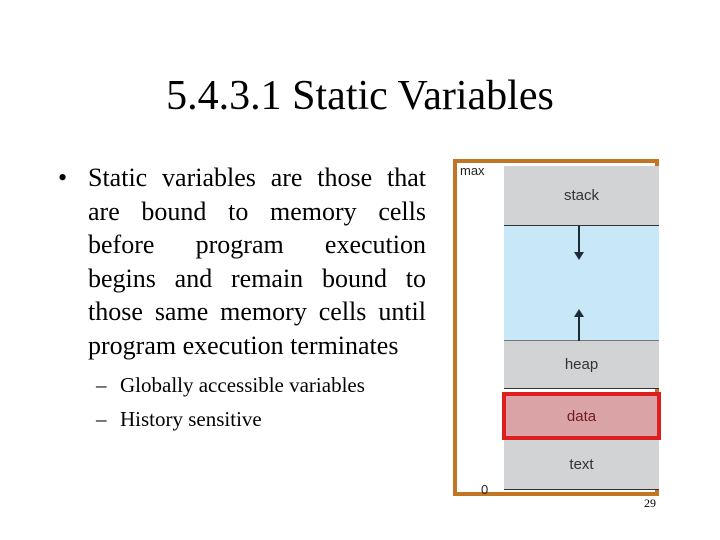 This screenshot has width=720, height=540. Describe the element at coordinates (581, 196) in the screenshot. I see `stack-segment: stack` at that location.